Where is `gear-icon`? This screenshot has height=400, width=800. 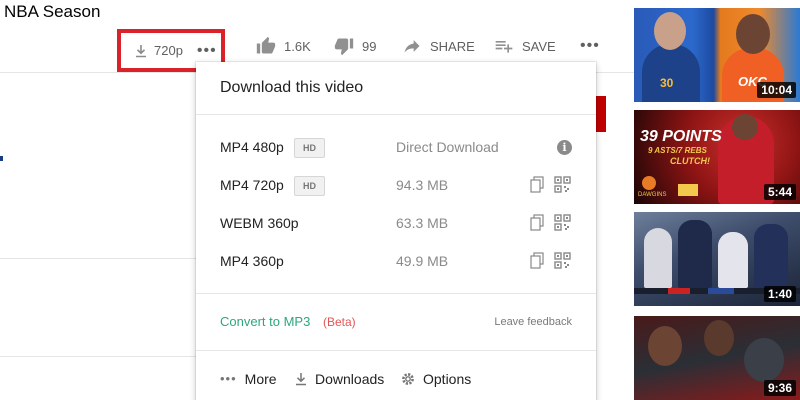
gear-icon is located at coordinates (408, 379).